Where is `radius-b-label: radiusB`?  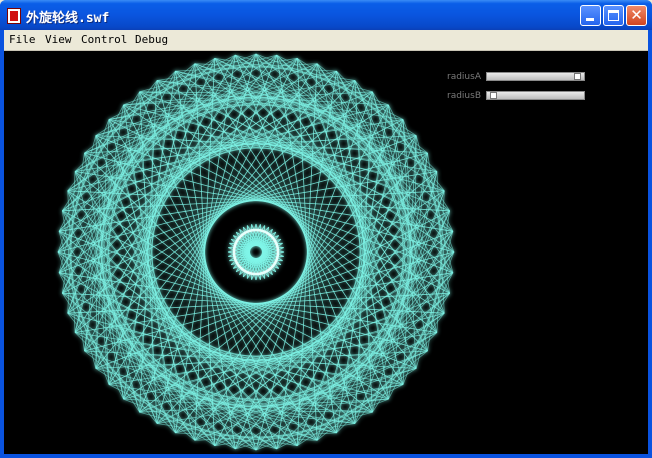
radius-b-label: radiusB is located at coordinates (464, 96).